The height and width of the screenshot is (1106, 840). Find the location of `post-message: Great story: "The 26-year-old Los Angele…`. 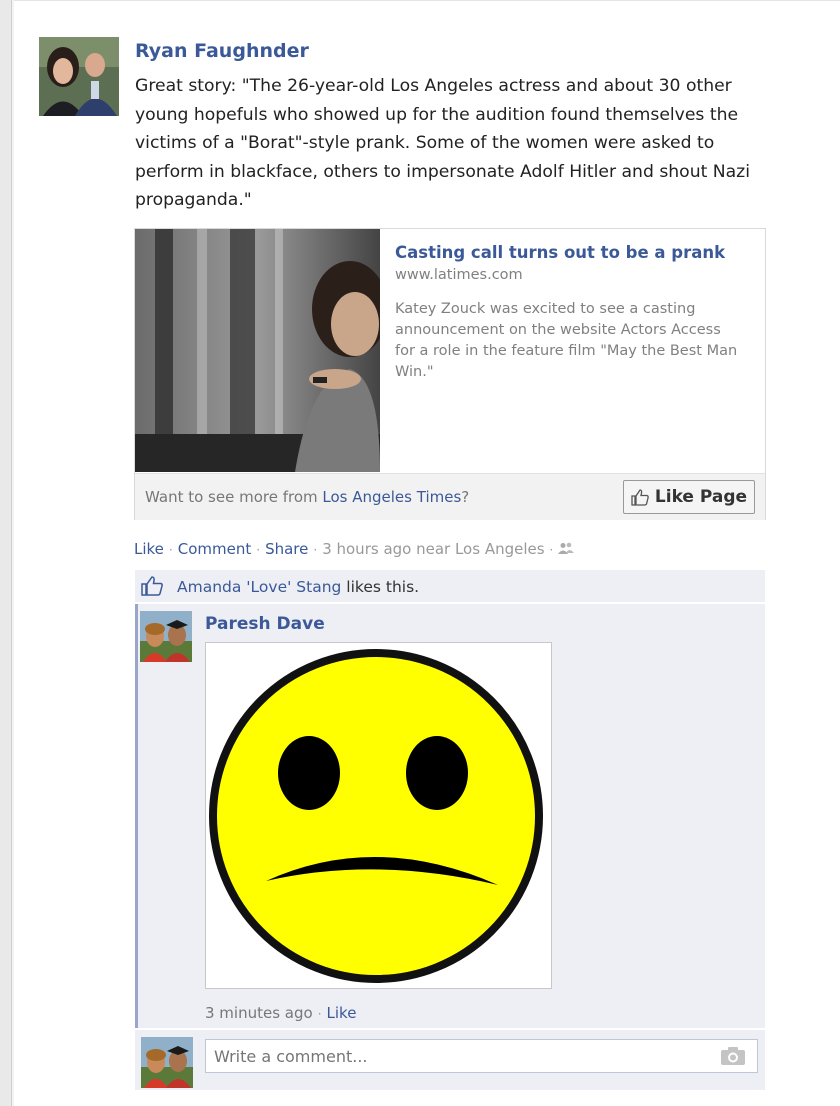

post-message: Great story: "The 26-year-old Los Angele… is located at coordinates (442, 143).